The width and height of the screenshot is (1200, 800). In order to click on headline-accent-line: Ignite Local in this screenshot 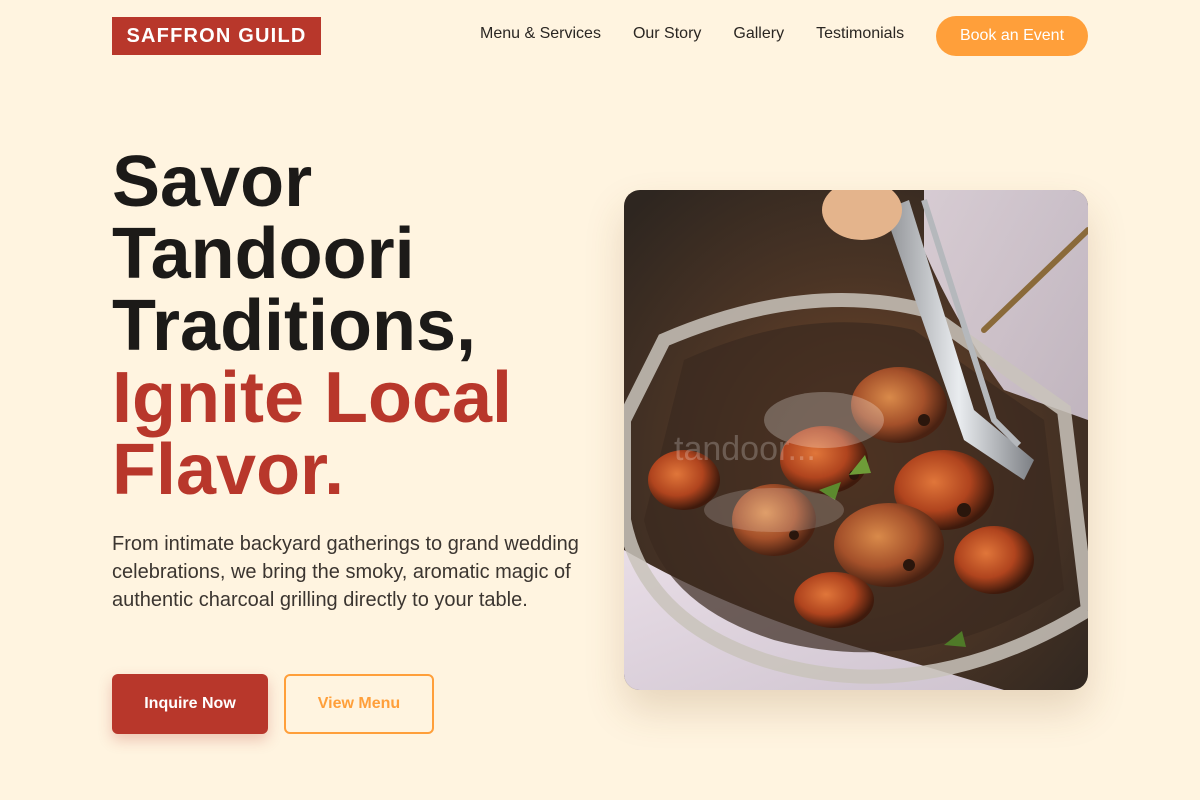, I will do `click(312, 398)`.